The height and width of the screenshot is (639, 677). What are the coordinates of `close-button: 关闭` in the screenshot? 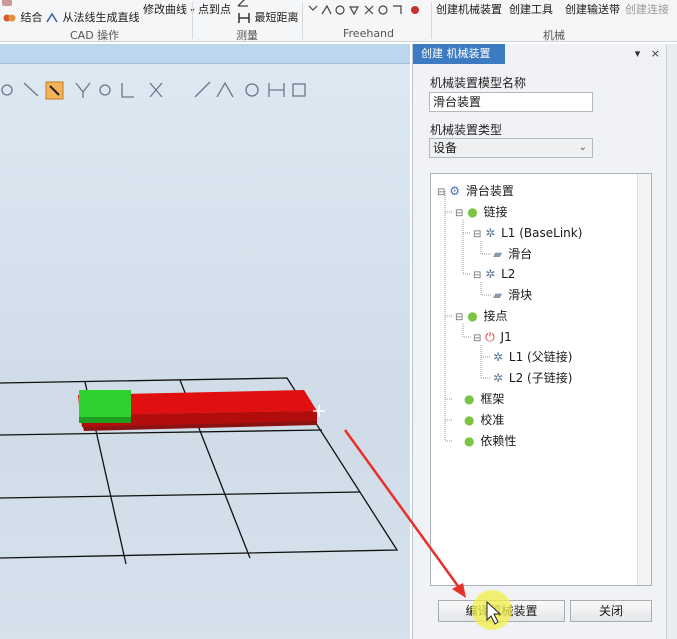 It's located at (611, 611).